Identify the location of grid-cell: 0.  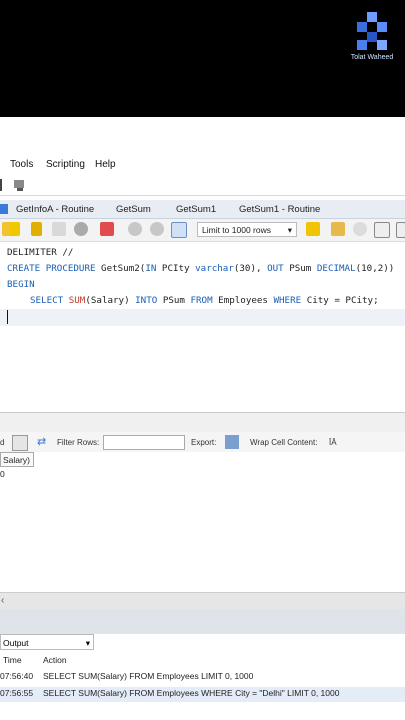
(2, 474).